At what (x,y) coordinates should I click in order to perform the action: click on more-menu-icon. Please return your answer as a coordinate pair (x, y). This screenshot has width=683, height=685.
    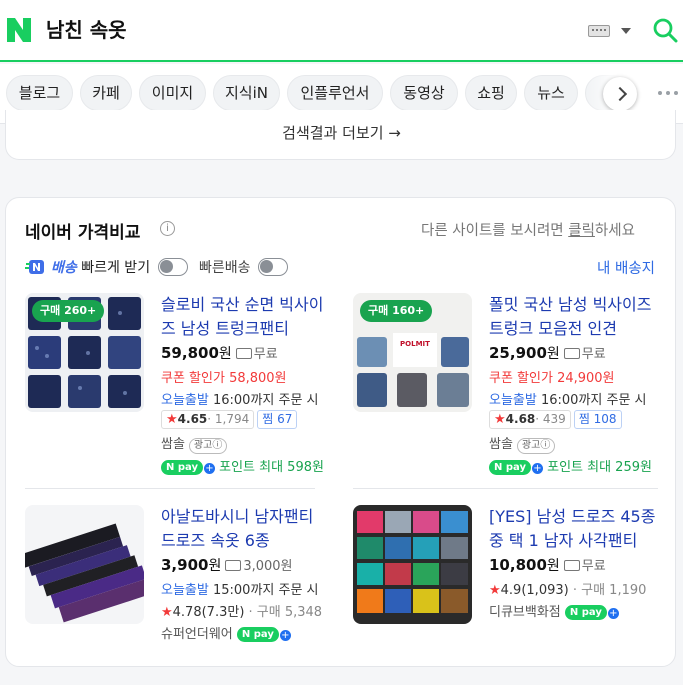
    Looking at the image, I should click on (669, 94).